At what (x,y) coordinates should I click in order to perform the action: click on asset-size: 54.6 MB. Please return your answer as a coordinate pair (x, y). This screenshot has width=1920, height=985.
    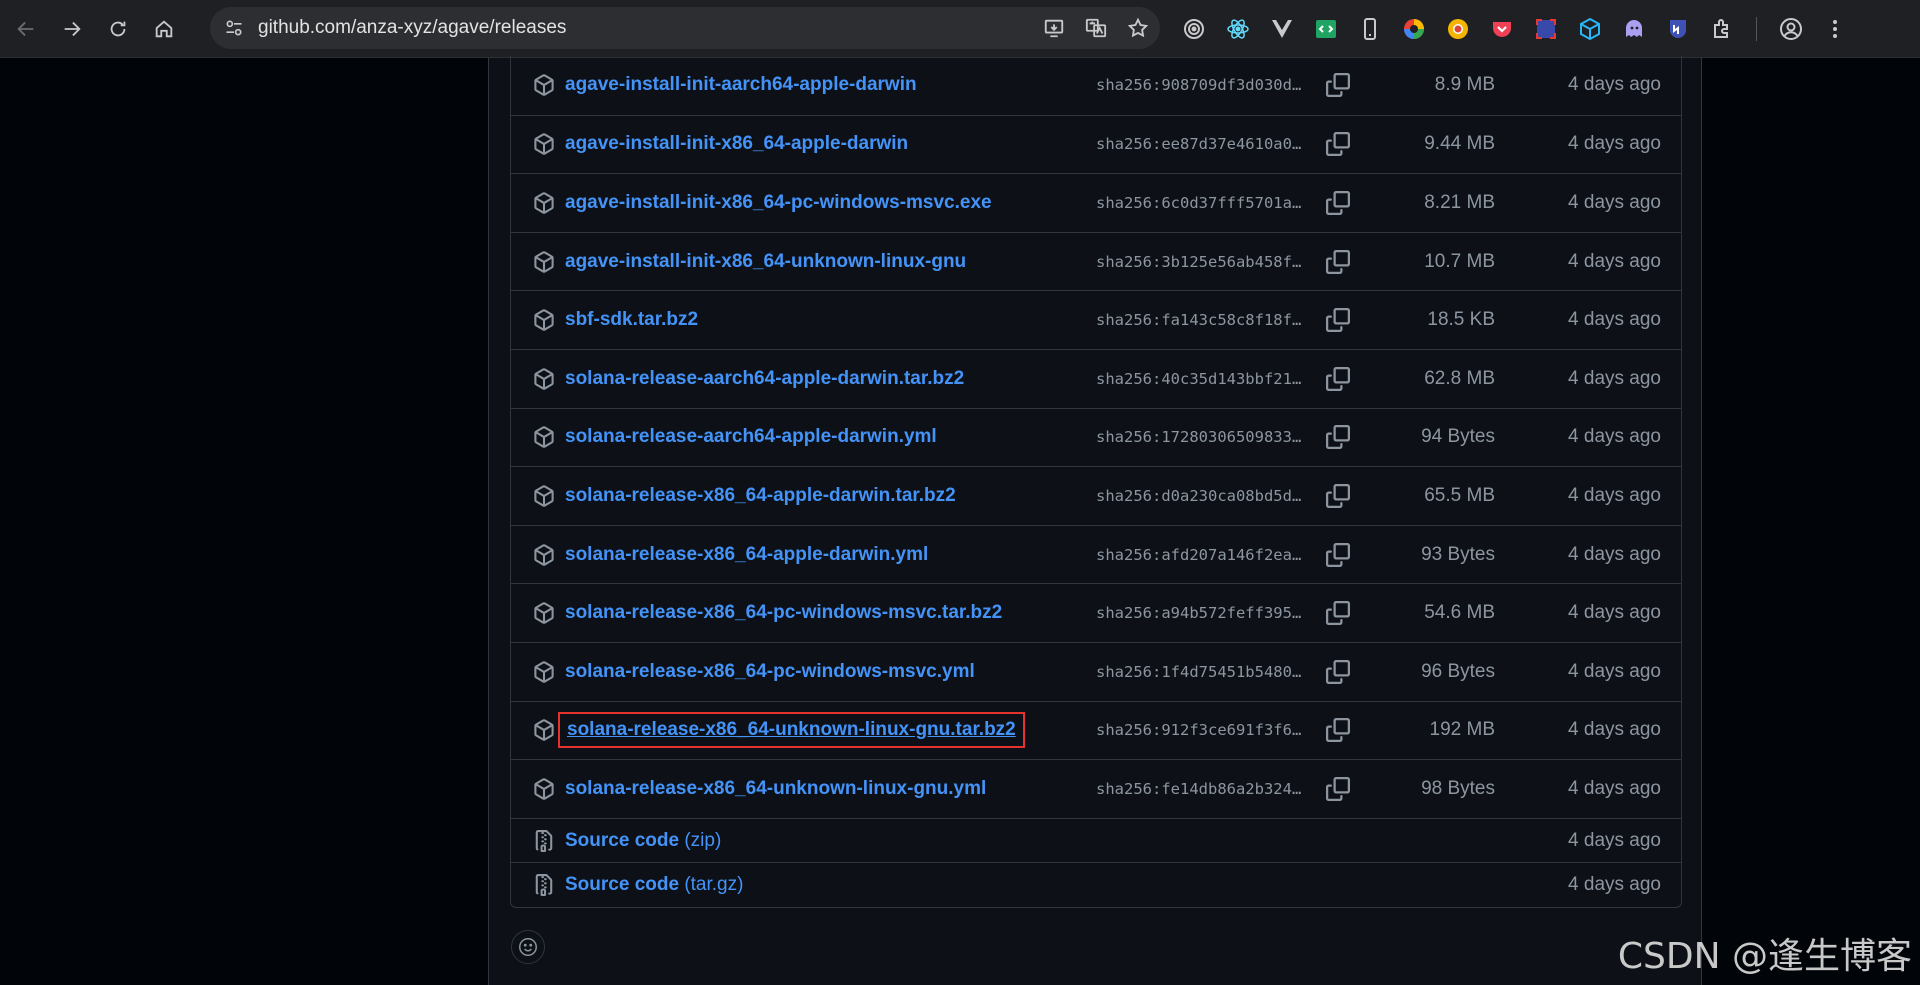
    Looking at the image, I should click on (1459, 613).